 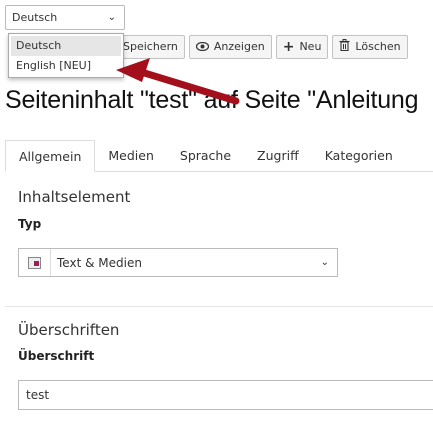 I want to click on save-button: Speichern, so click(x=151, y=47).